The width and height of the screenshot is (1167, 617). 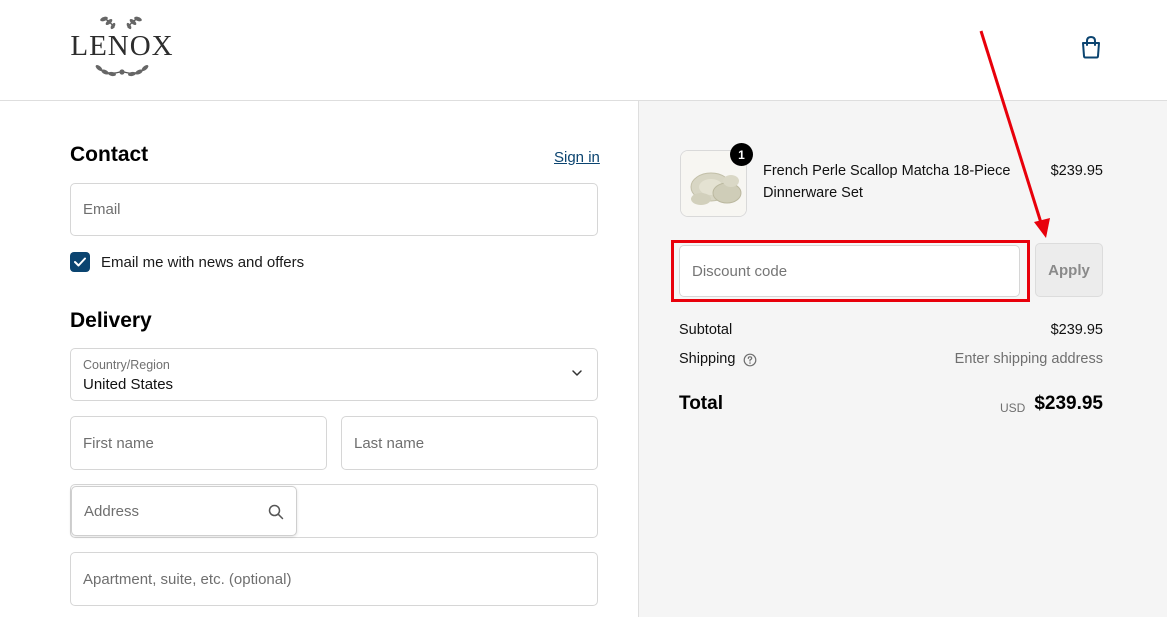 I want to click on email-input, so click(x=334, y=209).